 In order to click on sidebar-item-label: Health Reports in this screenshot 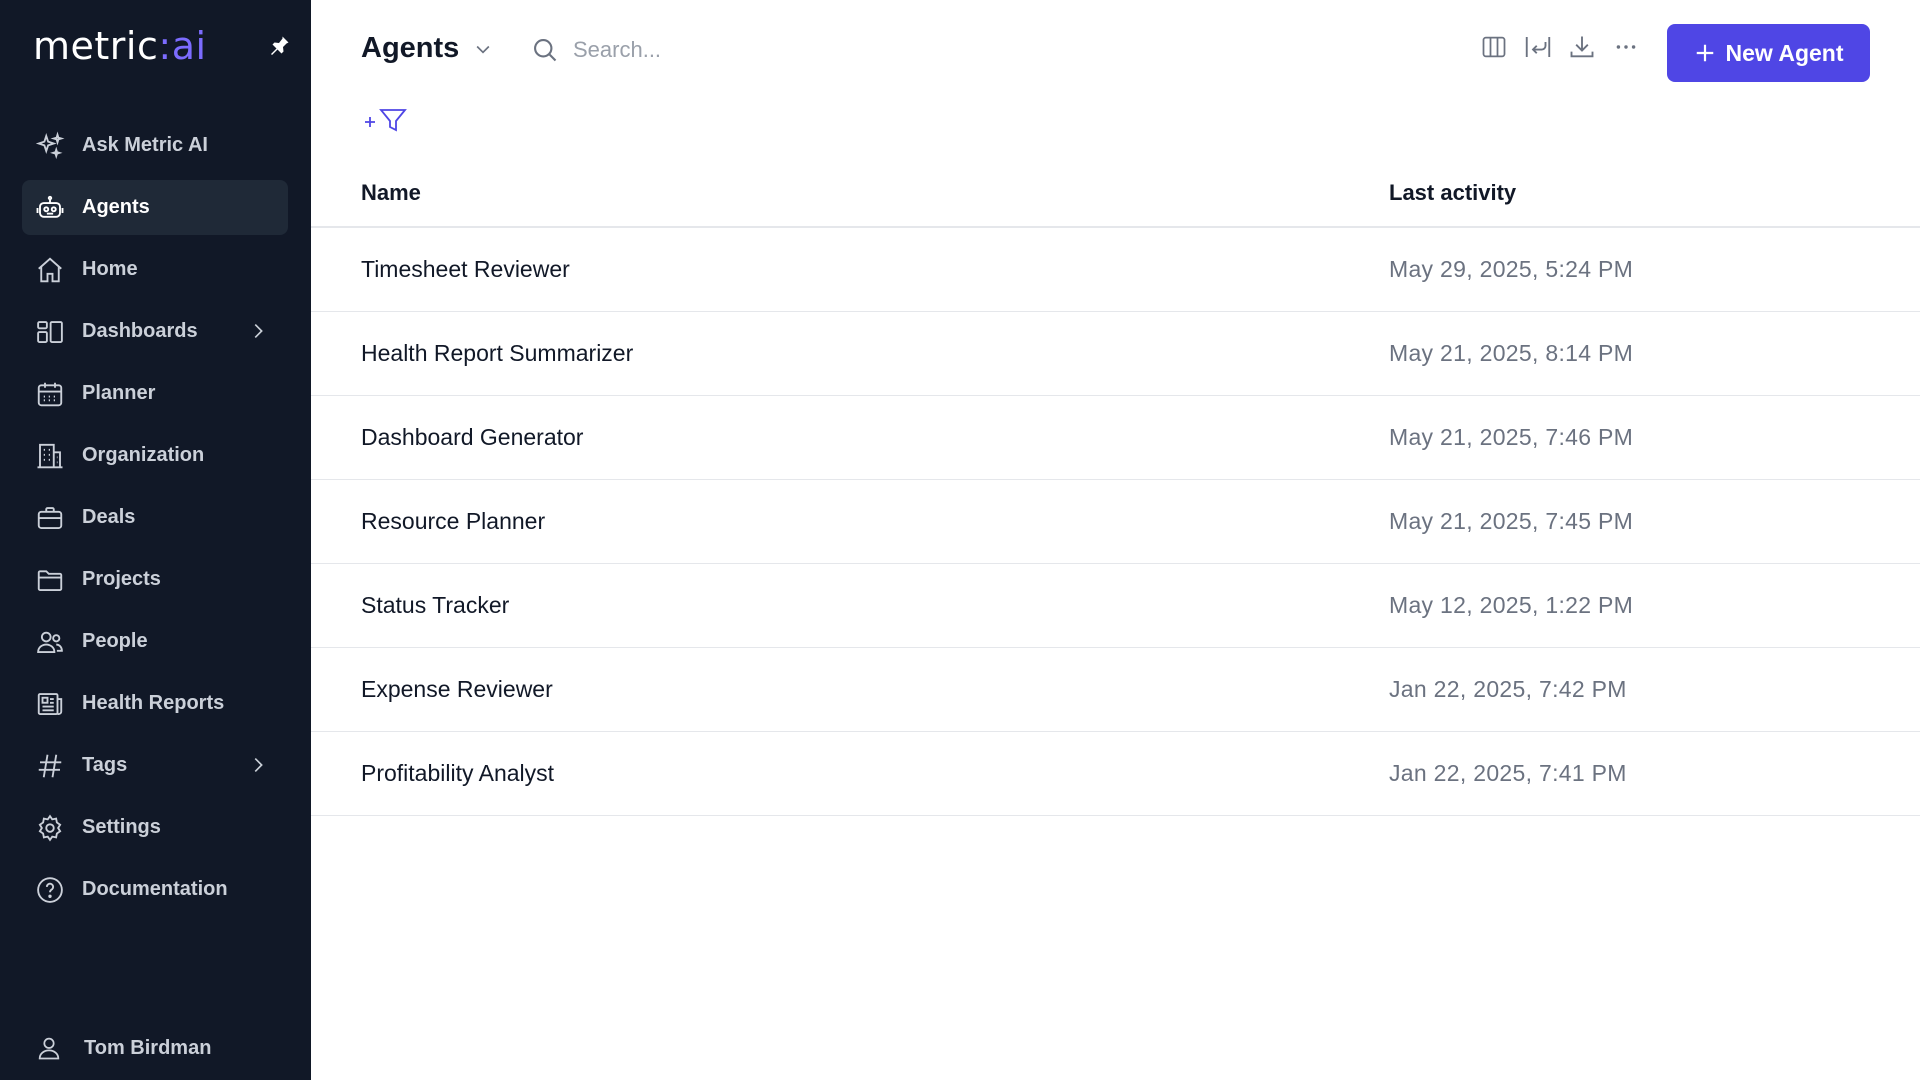, I will do `click(153, 703)`.